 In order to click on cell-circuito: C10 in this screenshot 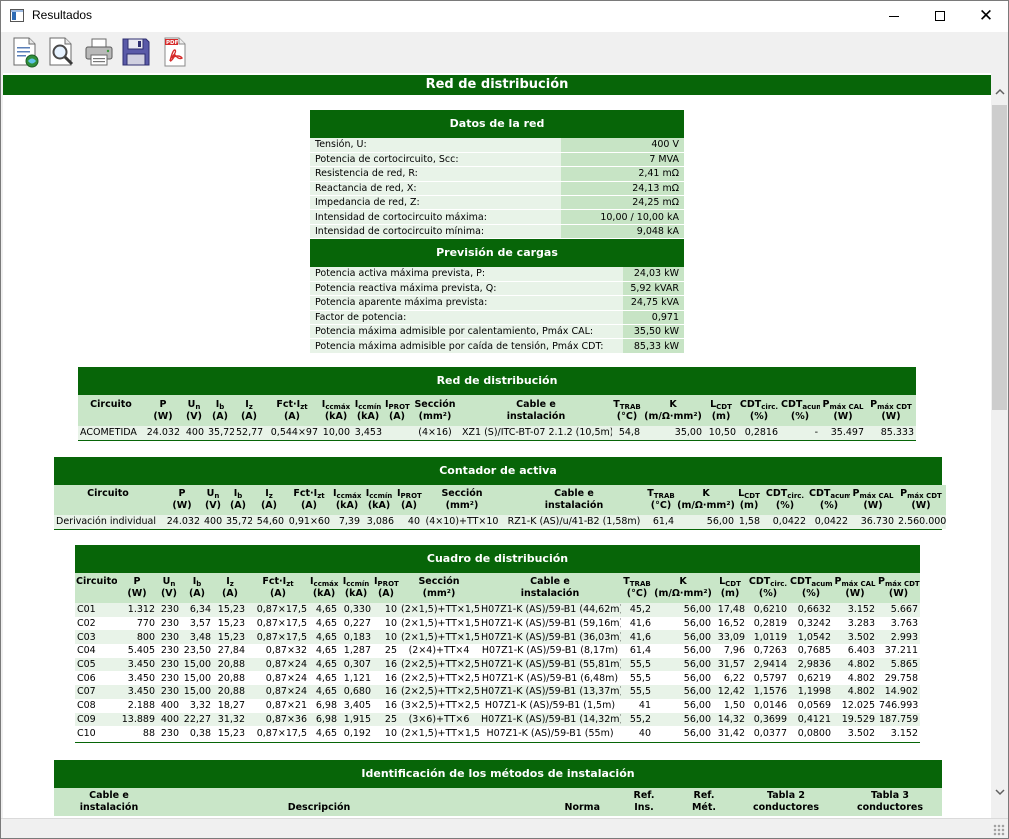, I will do `click(96, 733)`.